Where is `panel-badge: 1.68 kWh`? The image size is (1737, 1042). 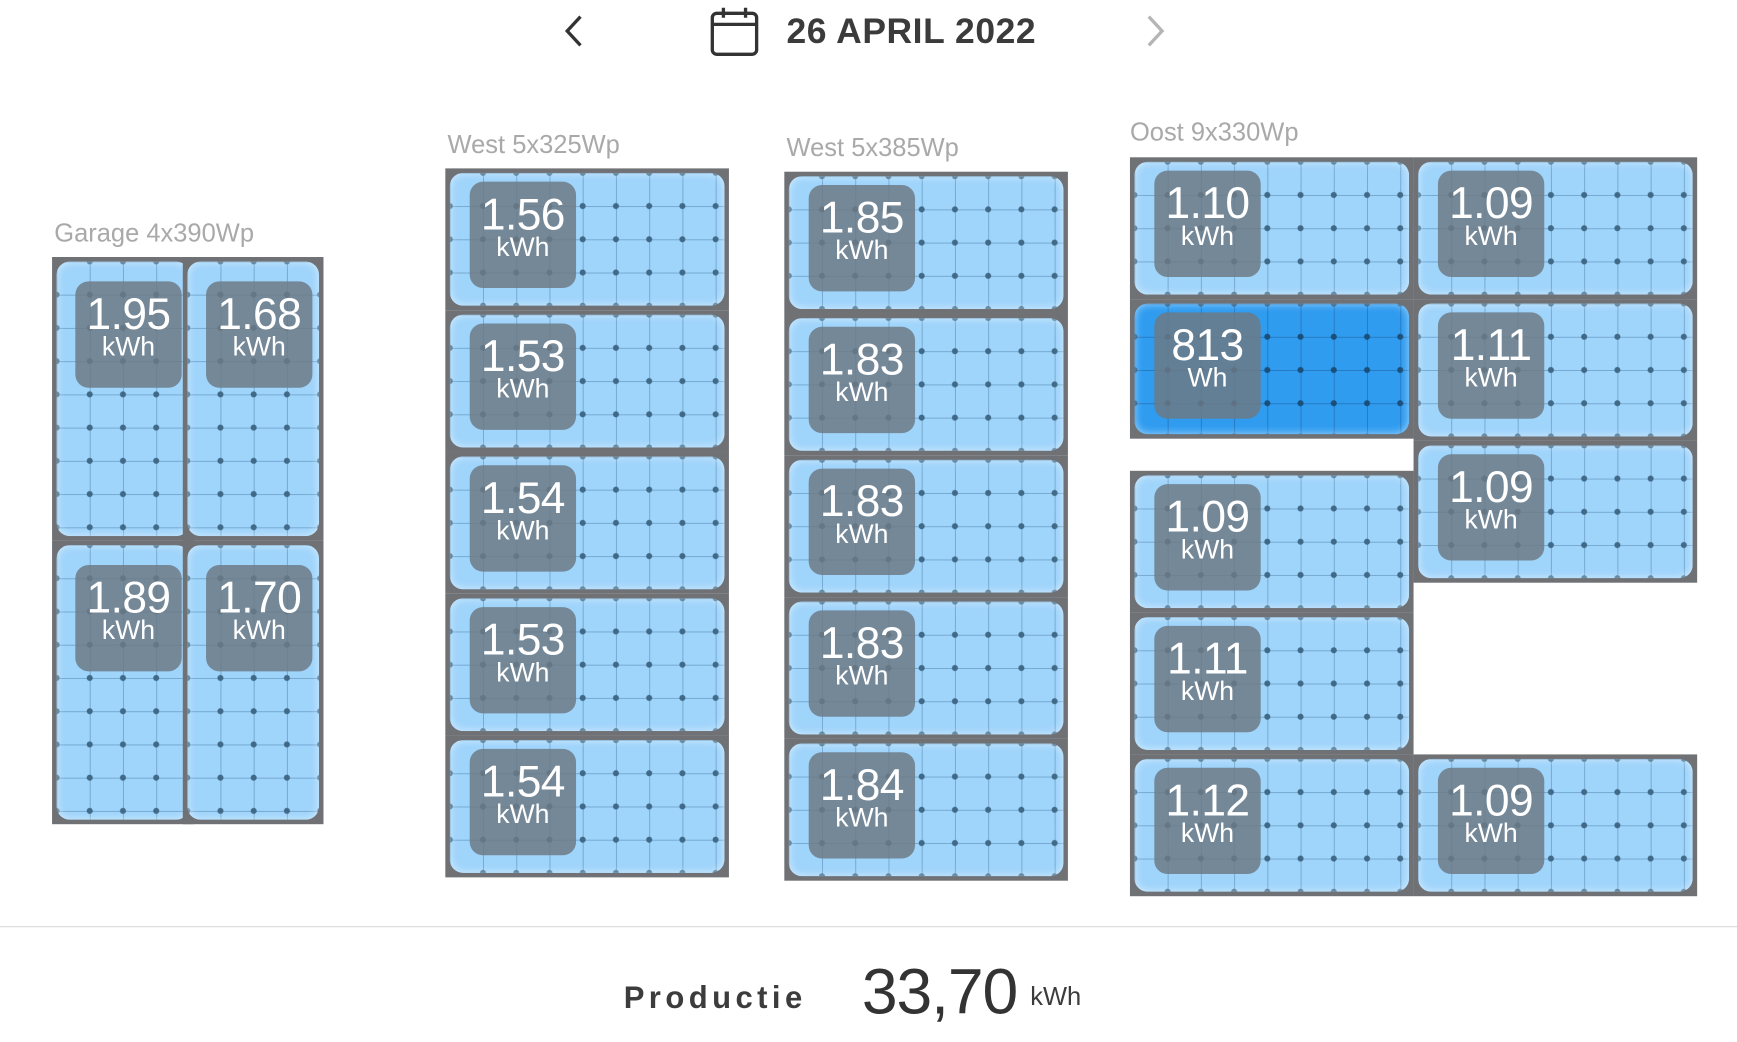 panel-badge: 1.68 kWh is located at coordinates (259, 334).